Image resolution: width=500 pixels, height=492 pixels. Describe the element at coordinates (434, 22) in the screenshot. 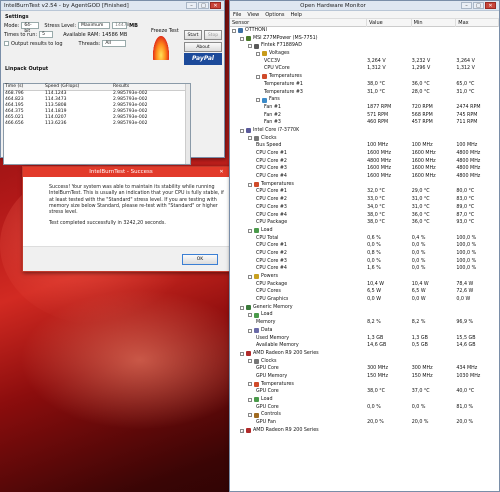

I see `column-header-min: Min` at that location.